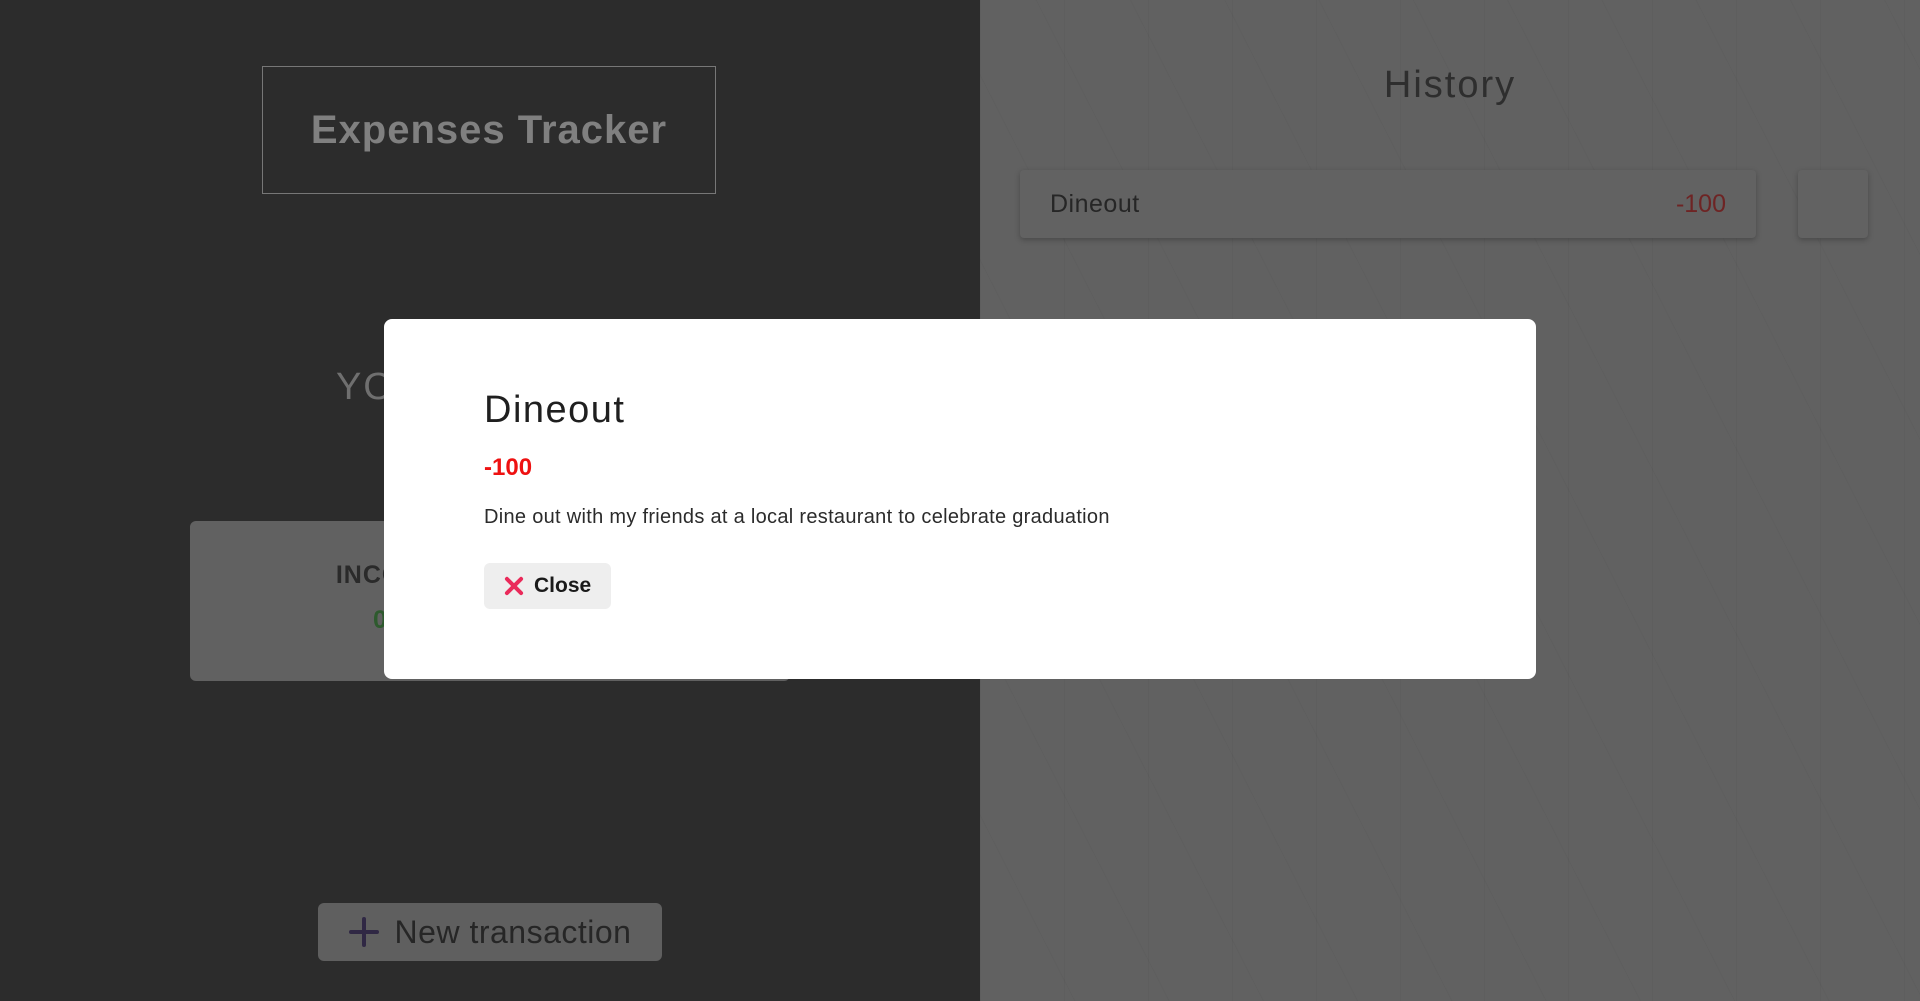 The image size is (1920, 1001). I want to click on close-label: Close, so click(563, 585).